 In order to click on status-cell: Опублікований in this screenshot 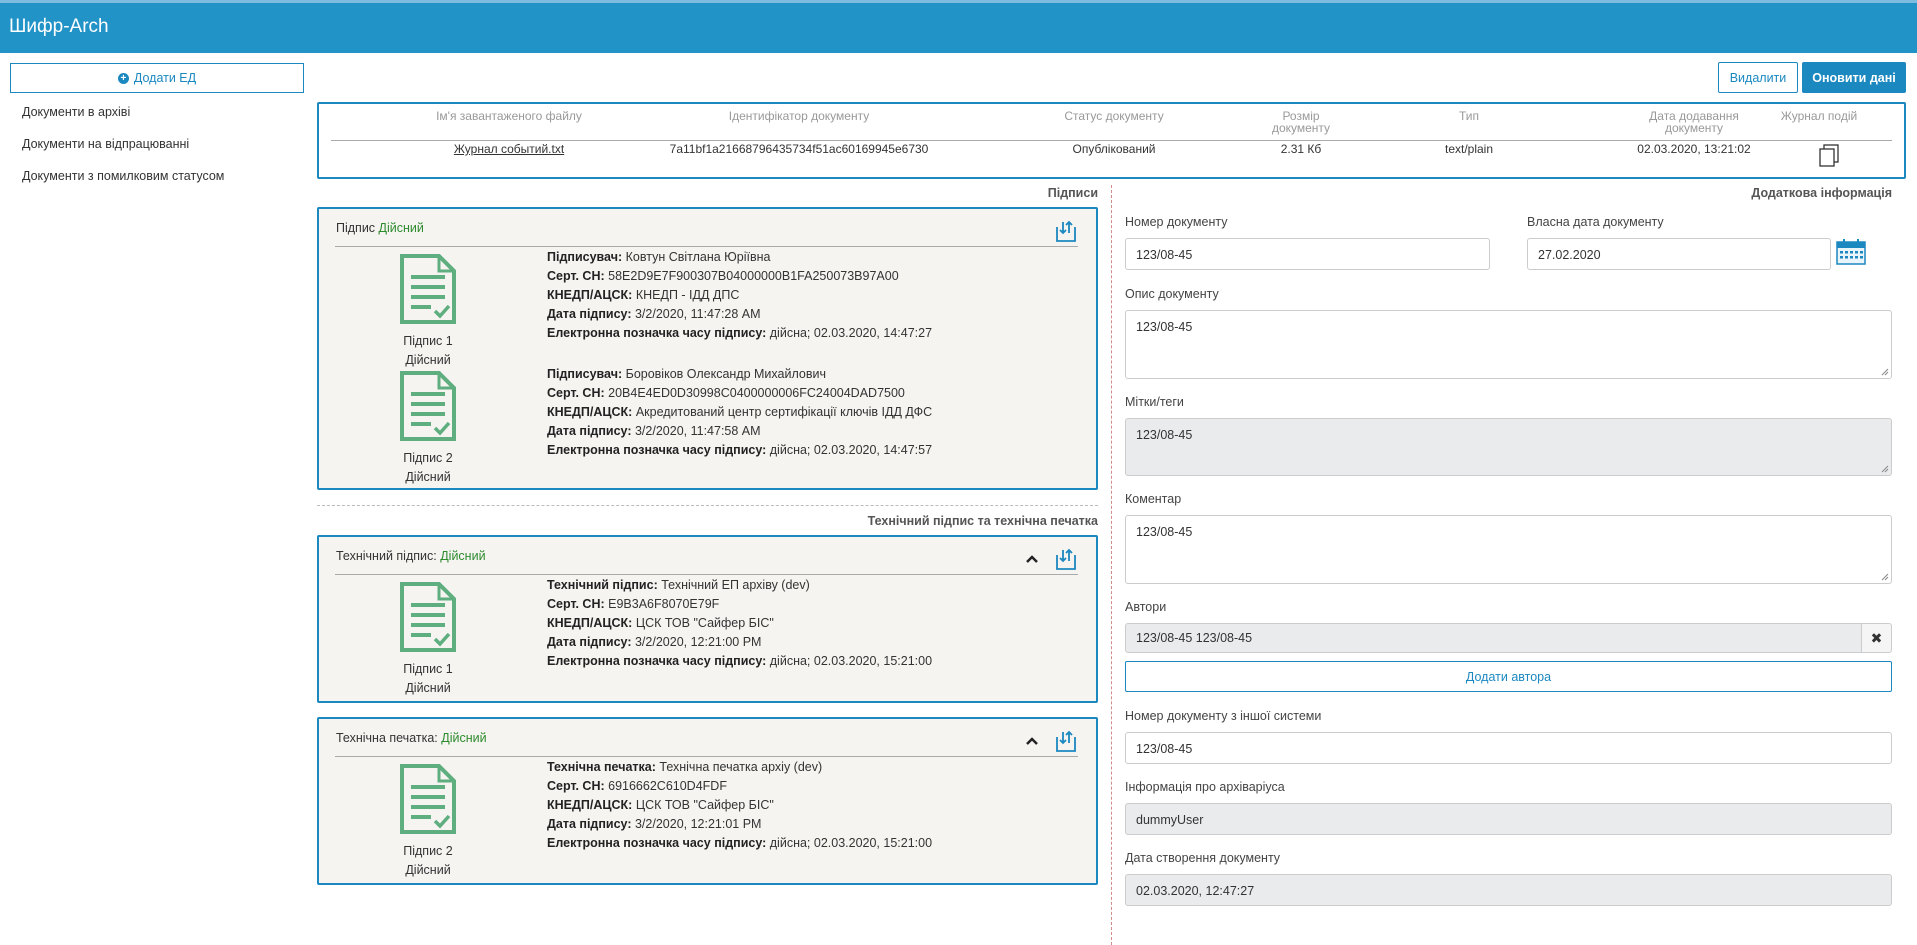, I will do `click(1114, 149)`.